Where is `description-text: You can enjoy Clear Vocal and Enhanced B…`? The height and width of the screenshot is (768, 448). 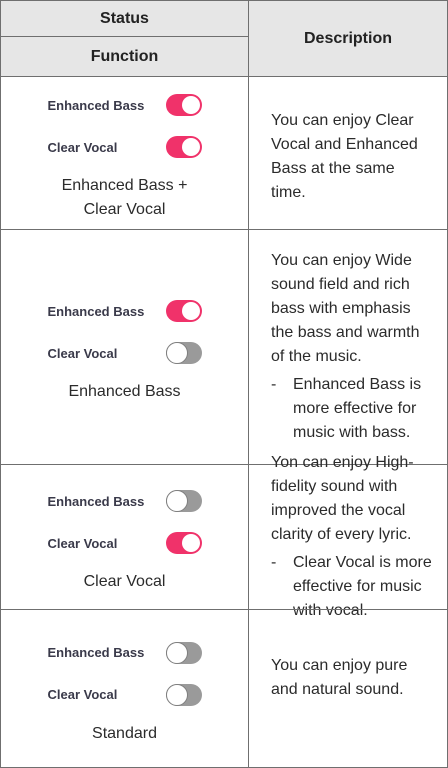
description-text: You can enjoy Clear Vocal and Enhanced B… is located at coordinates (344, 156).